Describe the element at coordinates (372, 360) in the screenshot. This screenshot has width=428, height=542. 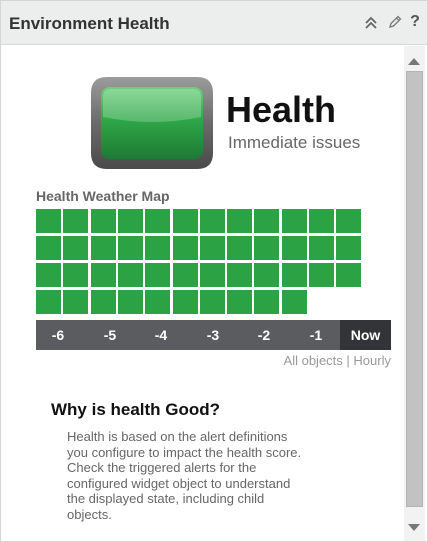
I see `scope-hourly-link: Hourly` at that location.